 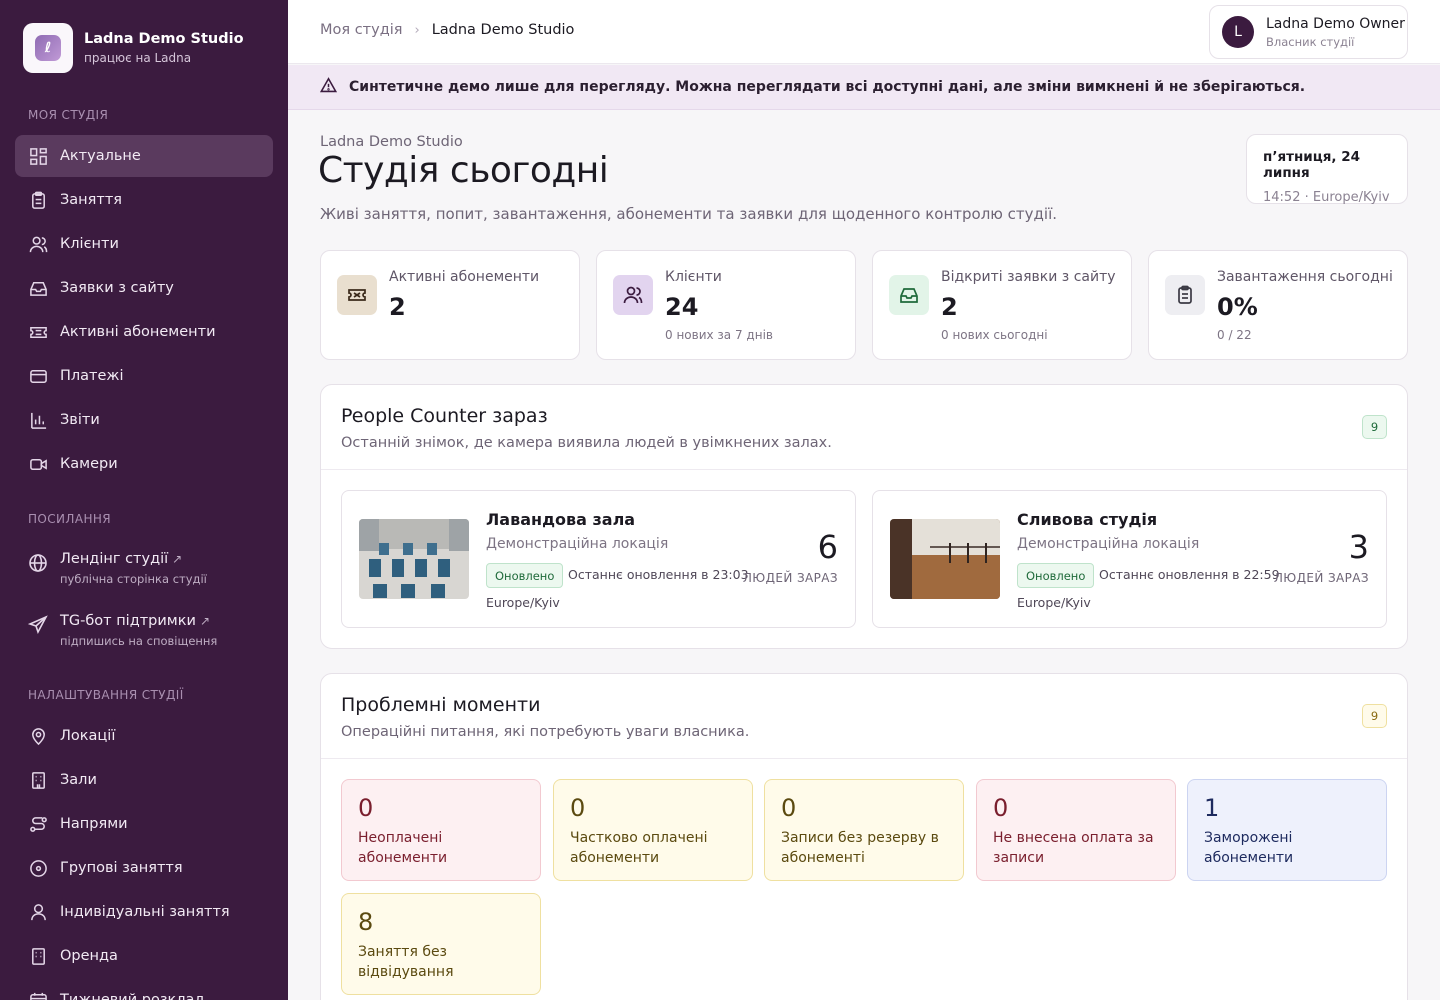 What do you see at coordinates (88, 736) in the screenshot?
I see `sidebar-item-label: Локації` at bounding box center [88, 736].